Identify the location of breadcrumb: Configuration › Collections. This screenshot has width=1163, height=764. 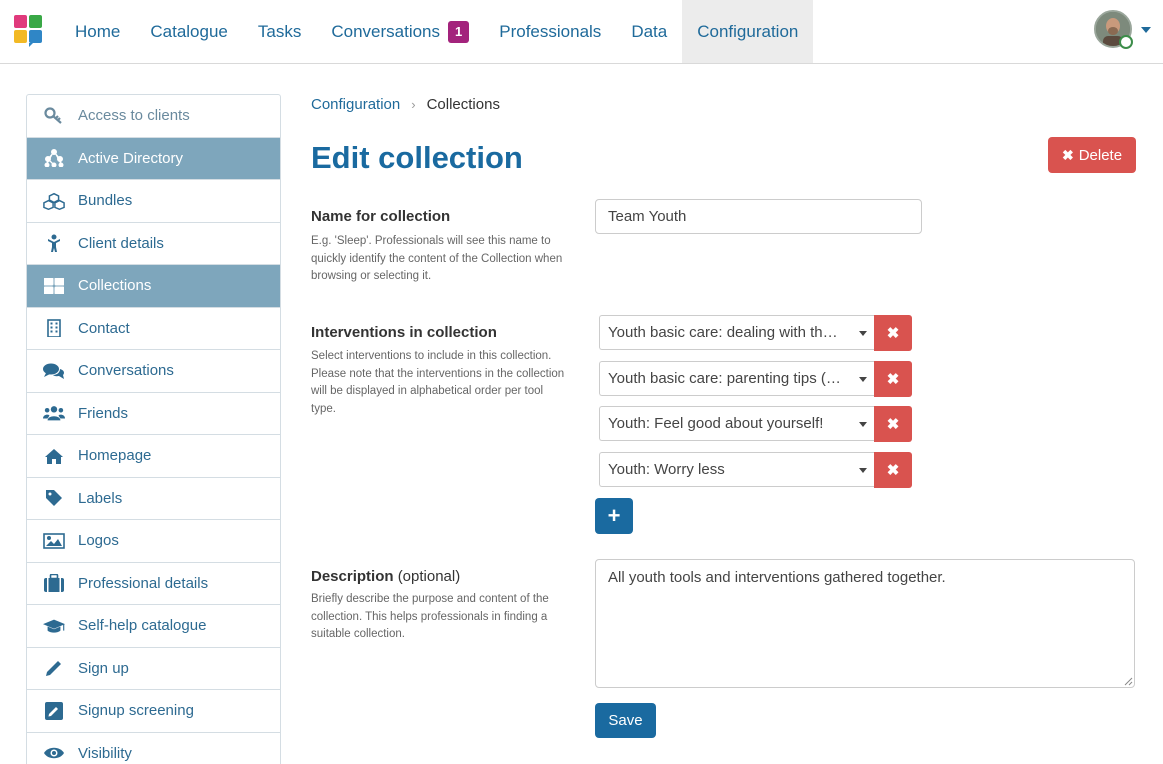
(405, 104).